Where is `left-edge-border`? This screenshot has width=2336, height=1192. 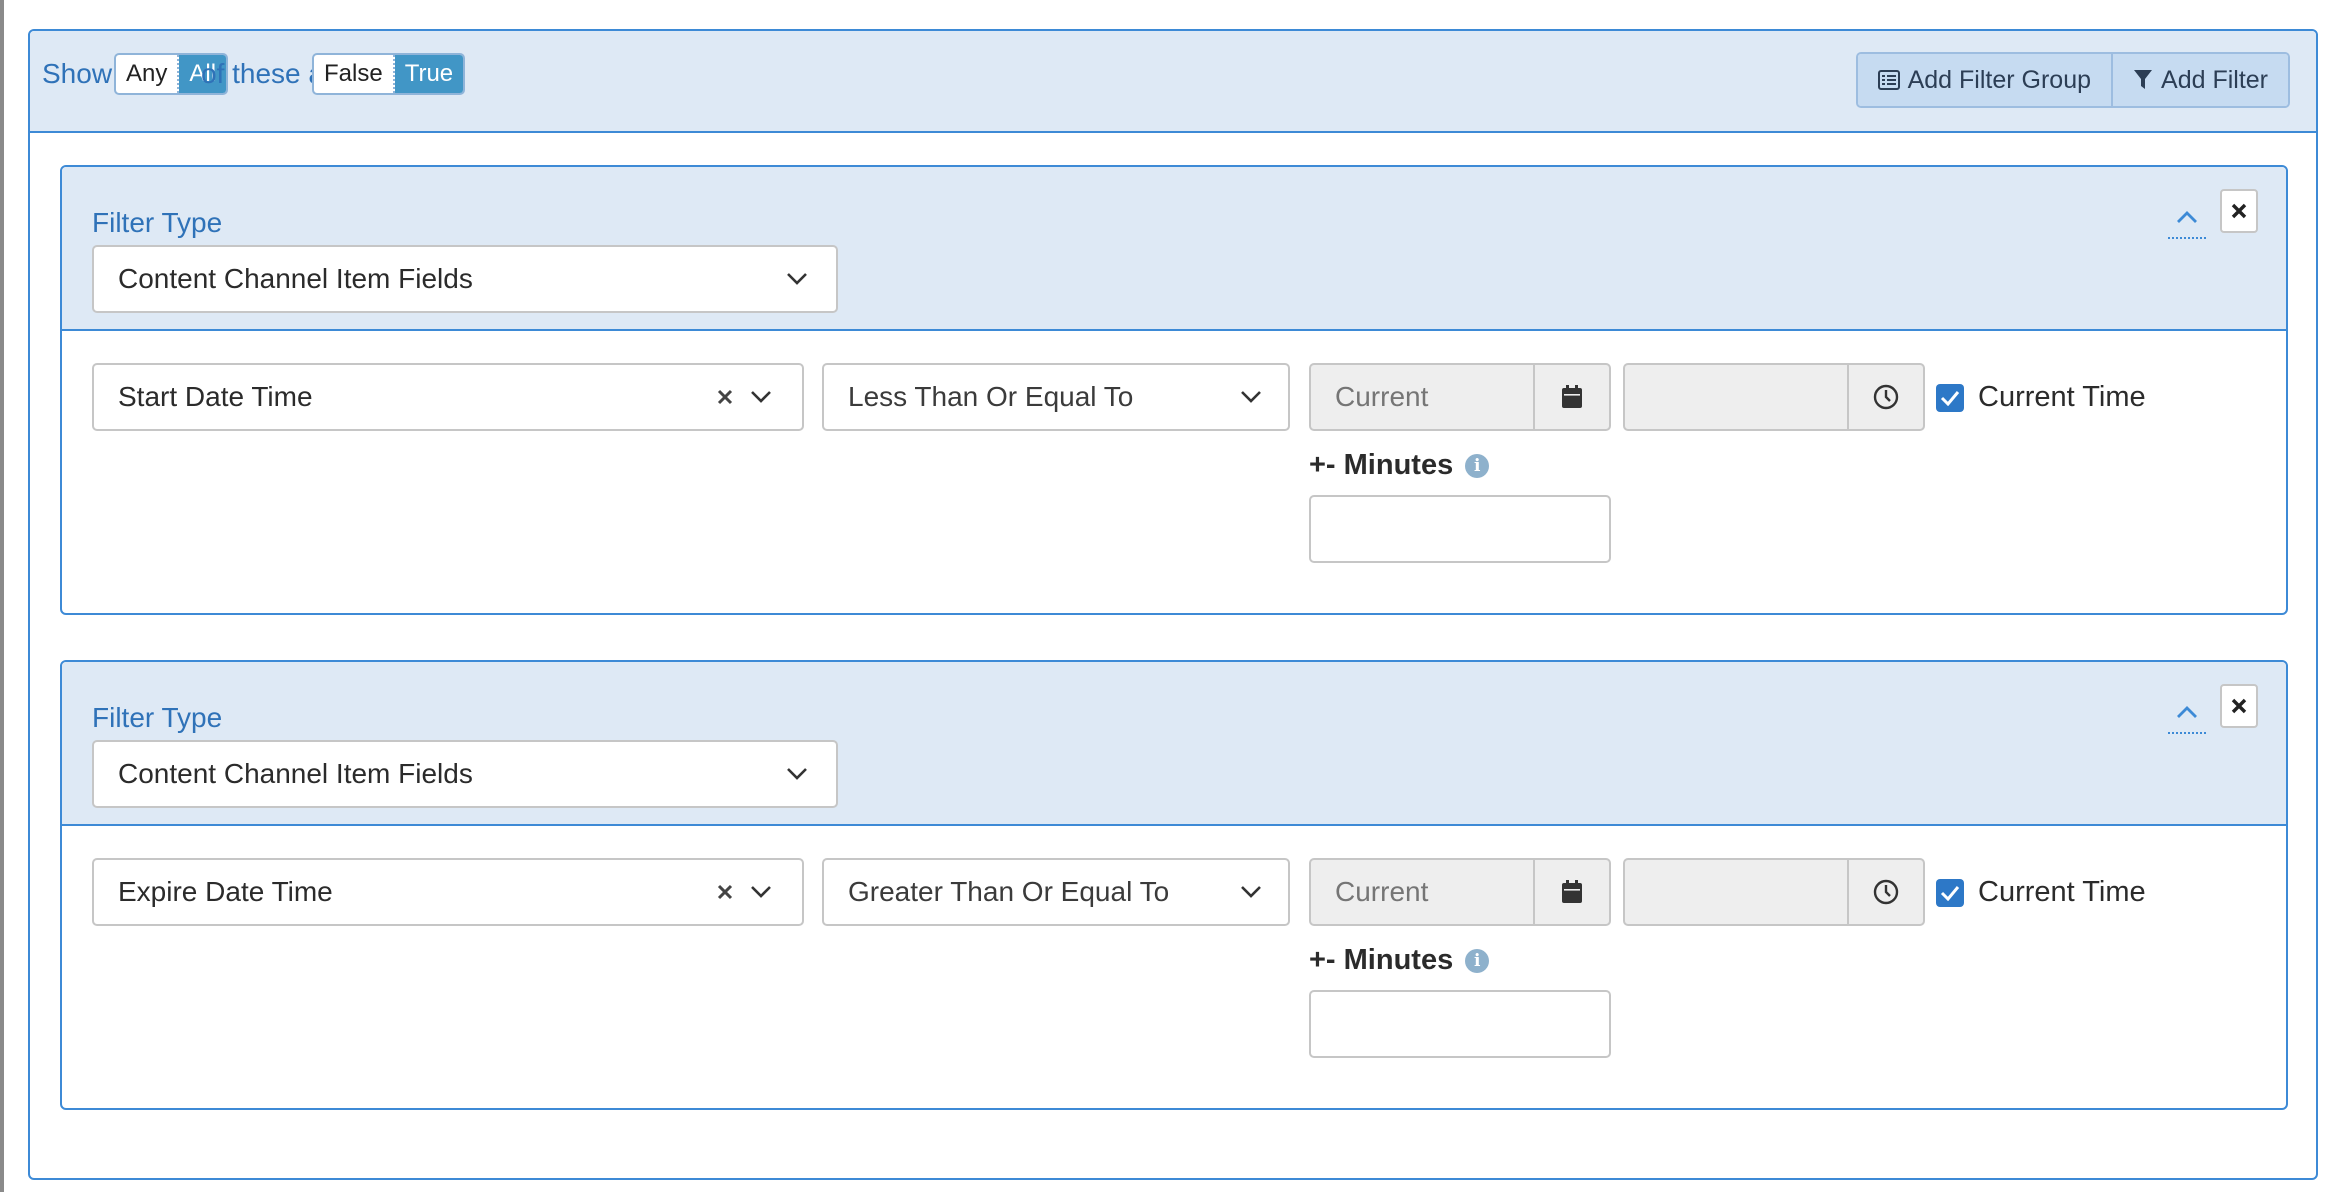 left-edge-border is located at coordinates (2, 596).